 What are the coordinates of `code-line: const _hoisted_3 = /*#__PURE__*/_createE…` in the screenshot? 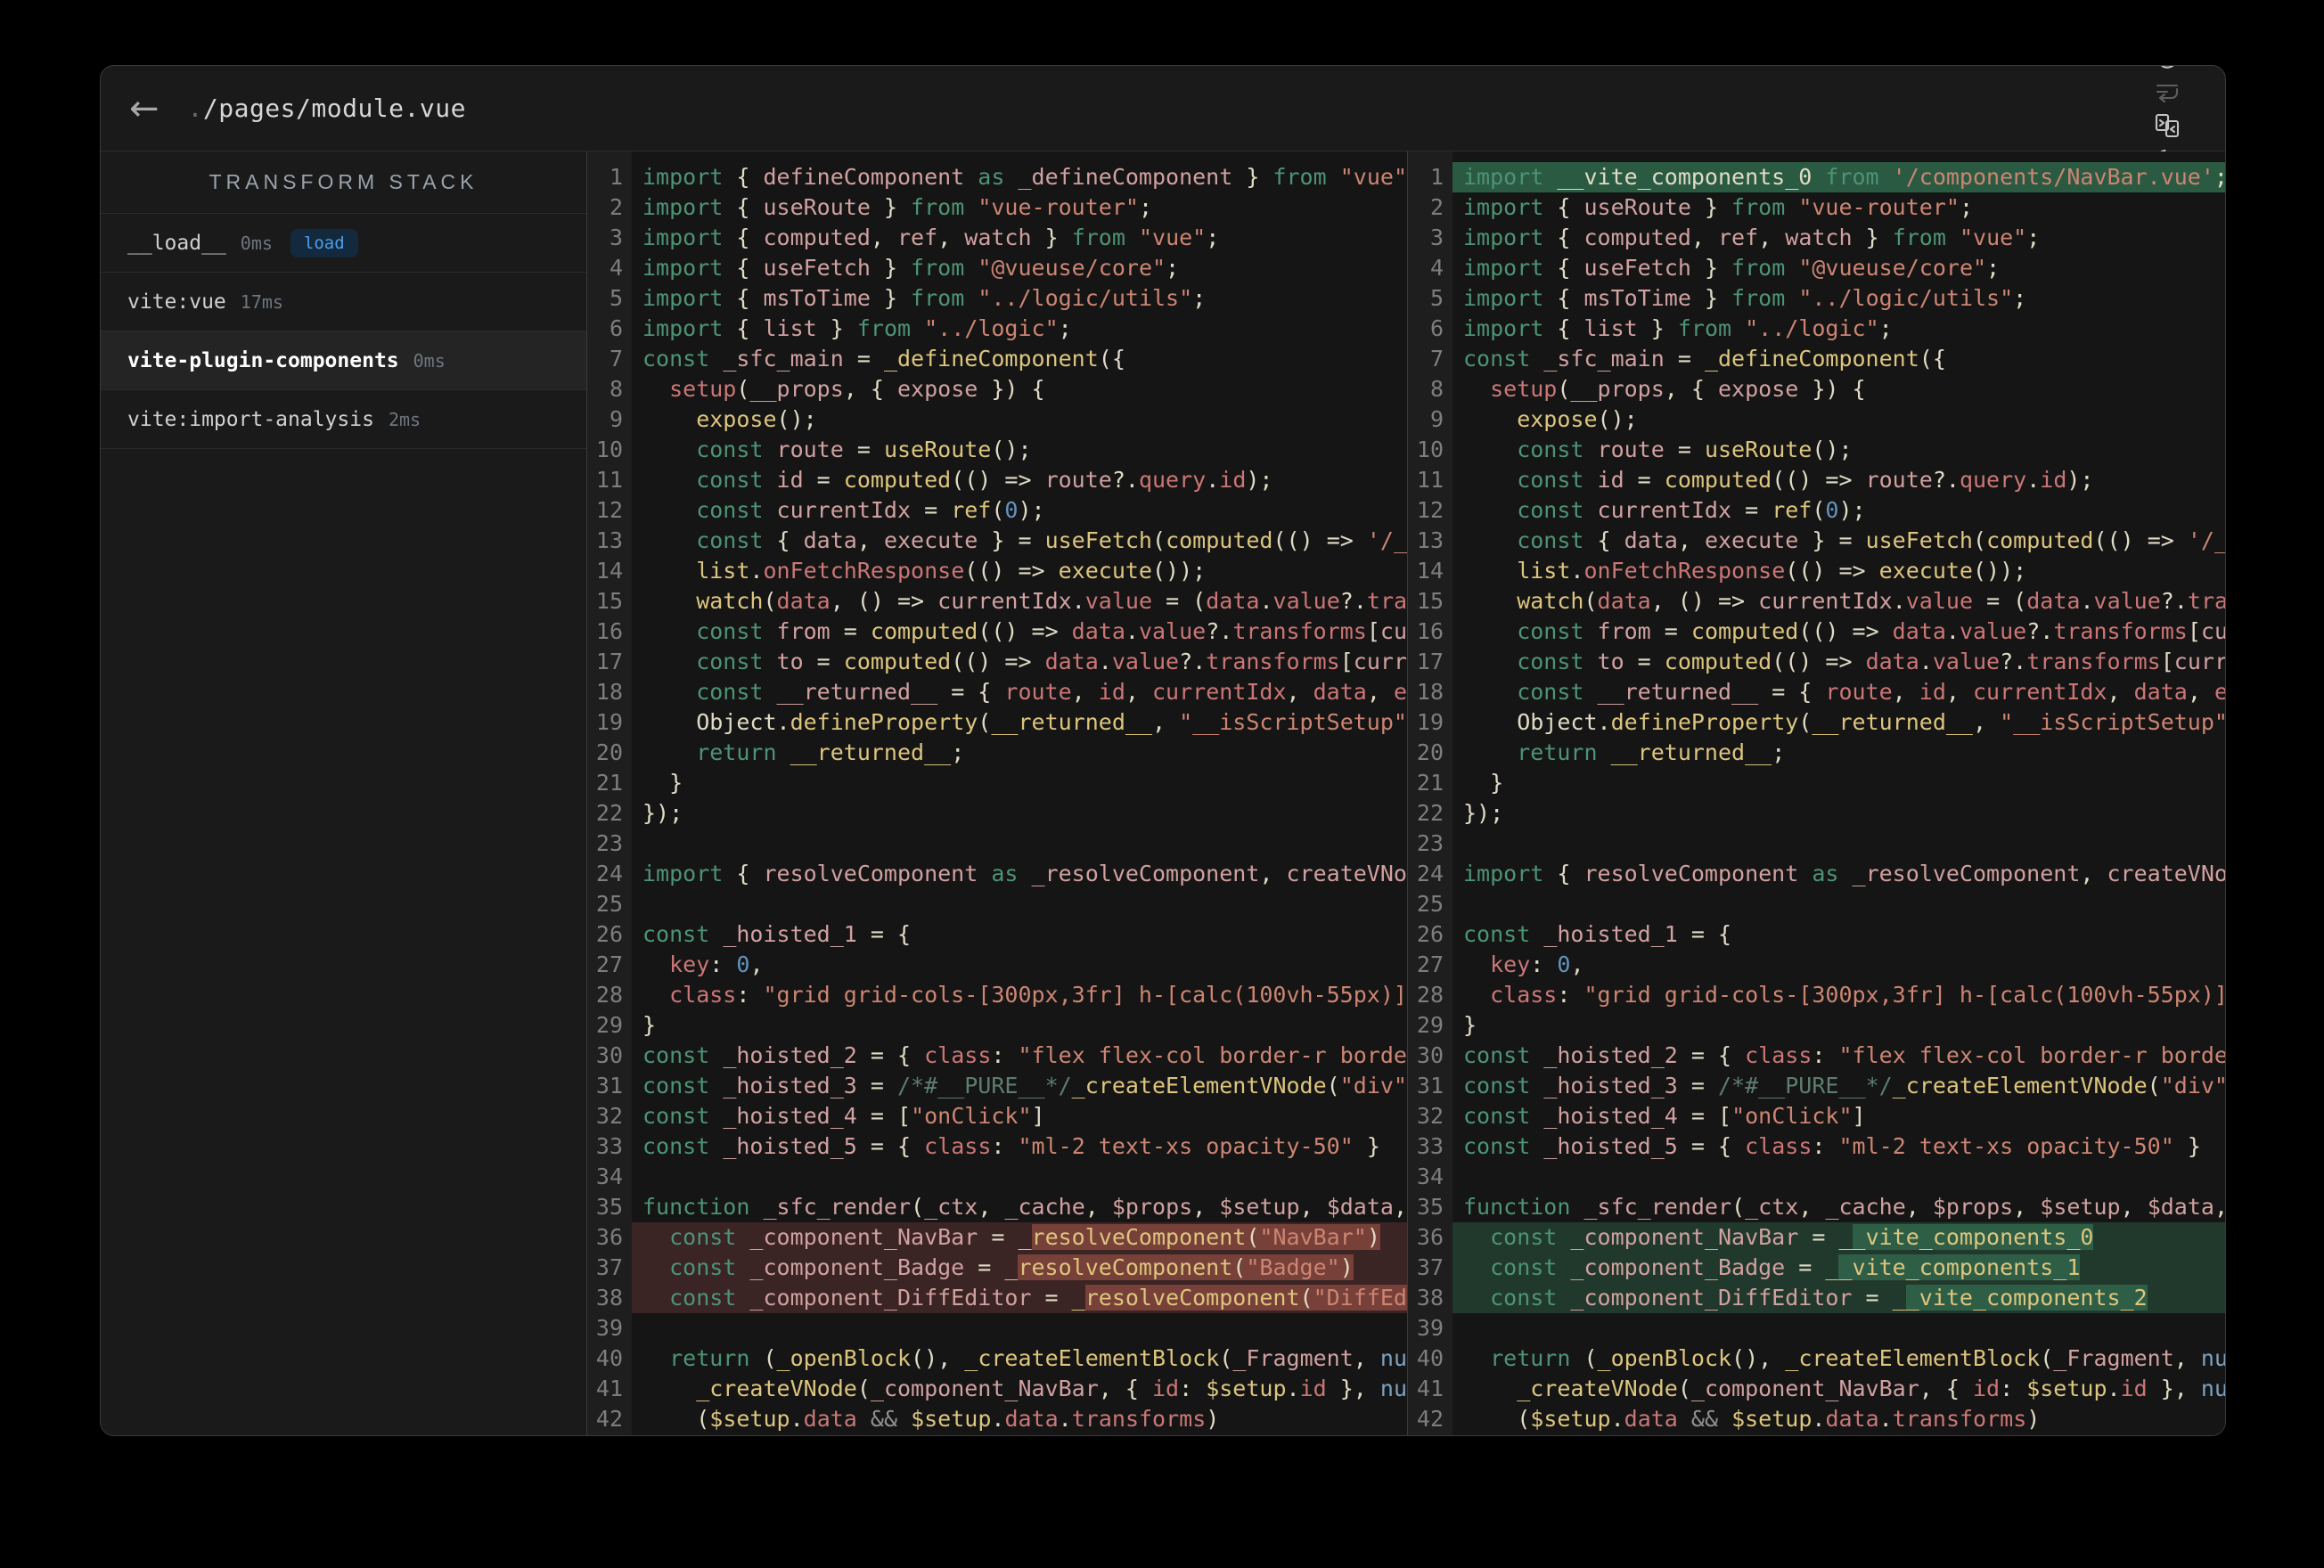 It's located at (1844, 1085).